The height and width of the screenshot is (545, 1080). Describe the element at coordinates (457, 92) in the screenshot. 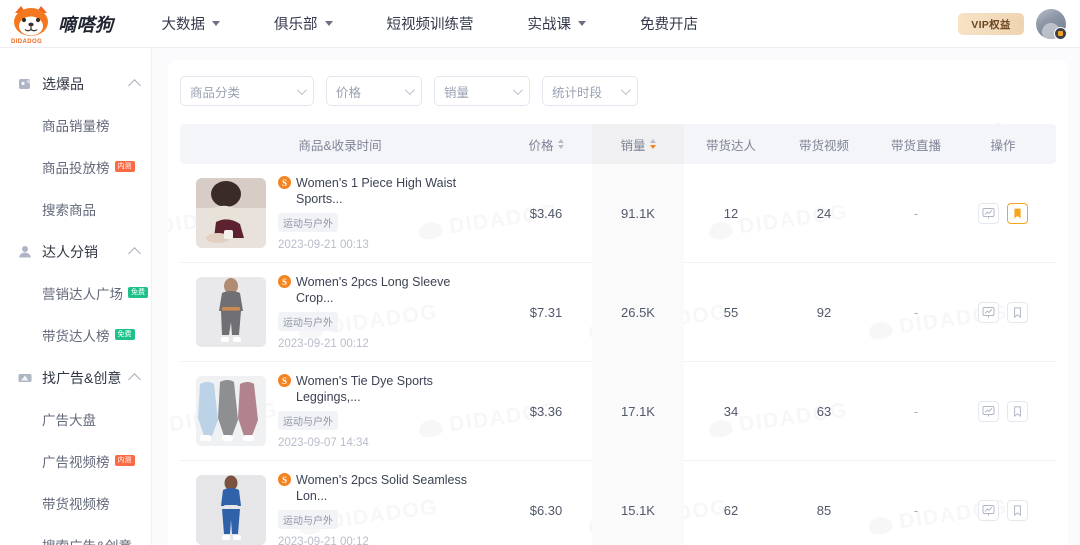

I see `filter-label: 销量` at that location.